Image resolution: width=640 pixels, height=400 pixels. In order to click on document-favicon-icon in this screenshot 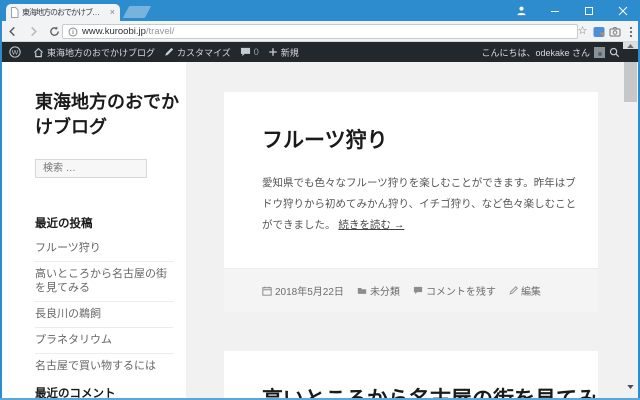, I will do `click(15, 12)`.